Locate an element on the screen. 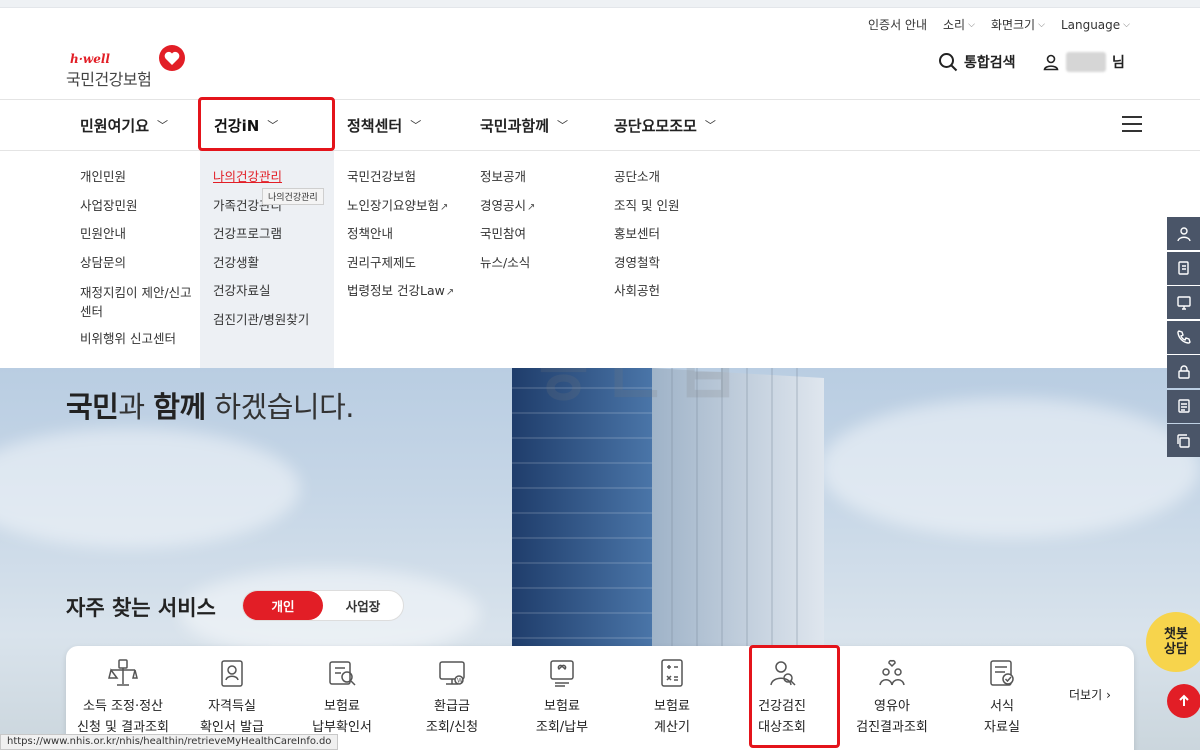 The image size is (1200, 750). menu-link: 검진기관/병원찾기 is located at coordinates (273, 326).